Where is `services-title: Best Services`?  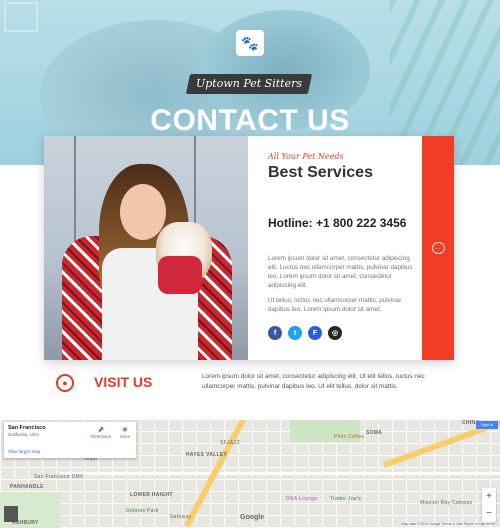
services-title: Best Services is located at coordinates (320, 172).